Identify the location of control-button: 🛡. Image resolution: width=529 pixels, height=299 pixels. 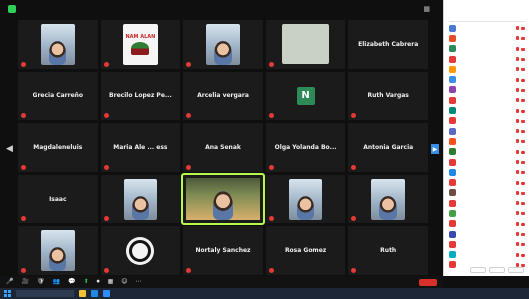
(41, 282).